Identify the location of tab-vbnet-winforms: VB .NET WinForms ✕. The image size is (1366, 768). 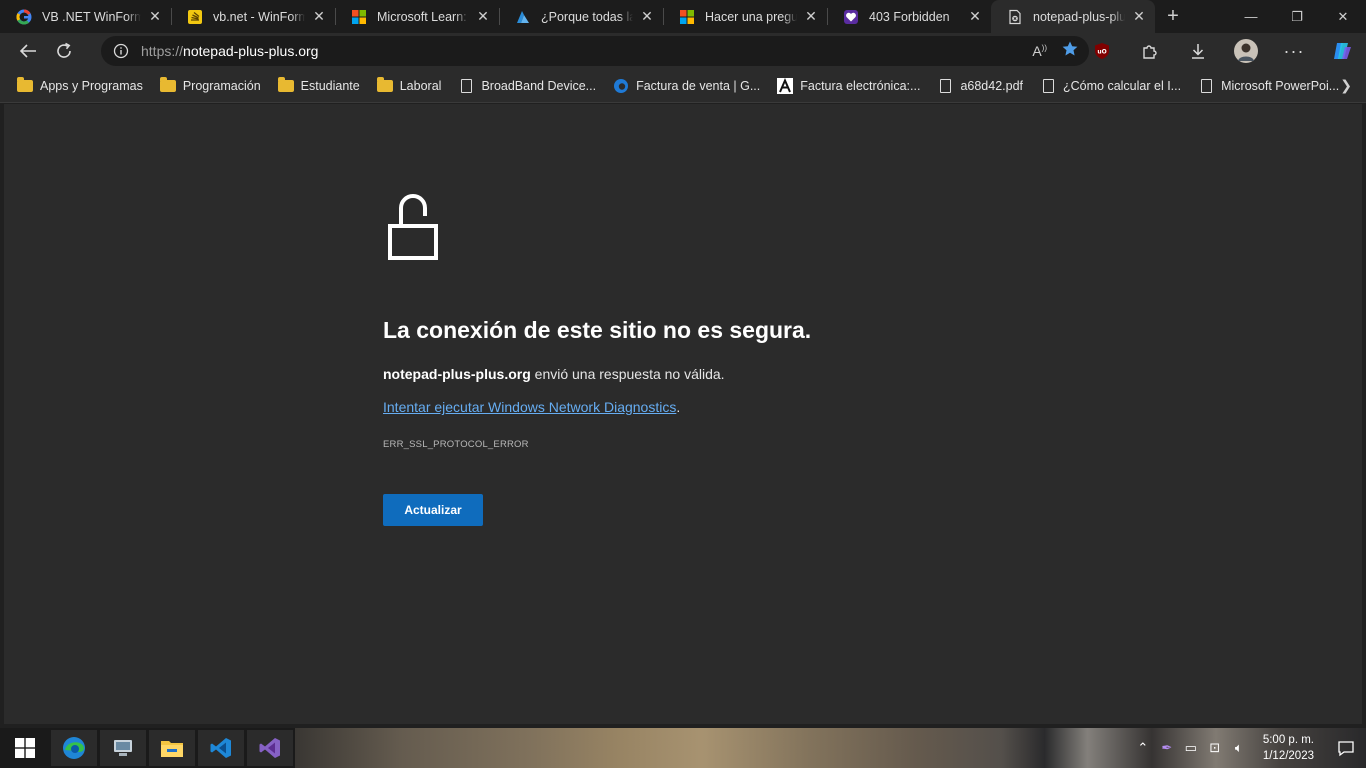
(85, 16).